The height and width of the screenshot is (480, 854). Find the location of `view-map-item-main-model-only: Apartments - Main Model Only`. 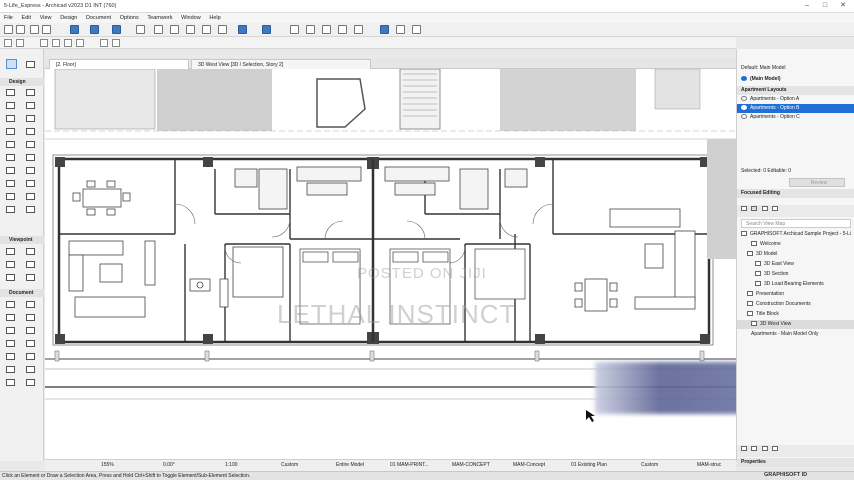

view-map-item-main-model-only: Apartments - Main Model Only is located at coordinates (795, 334).